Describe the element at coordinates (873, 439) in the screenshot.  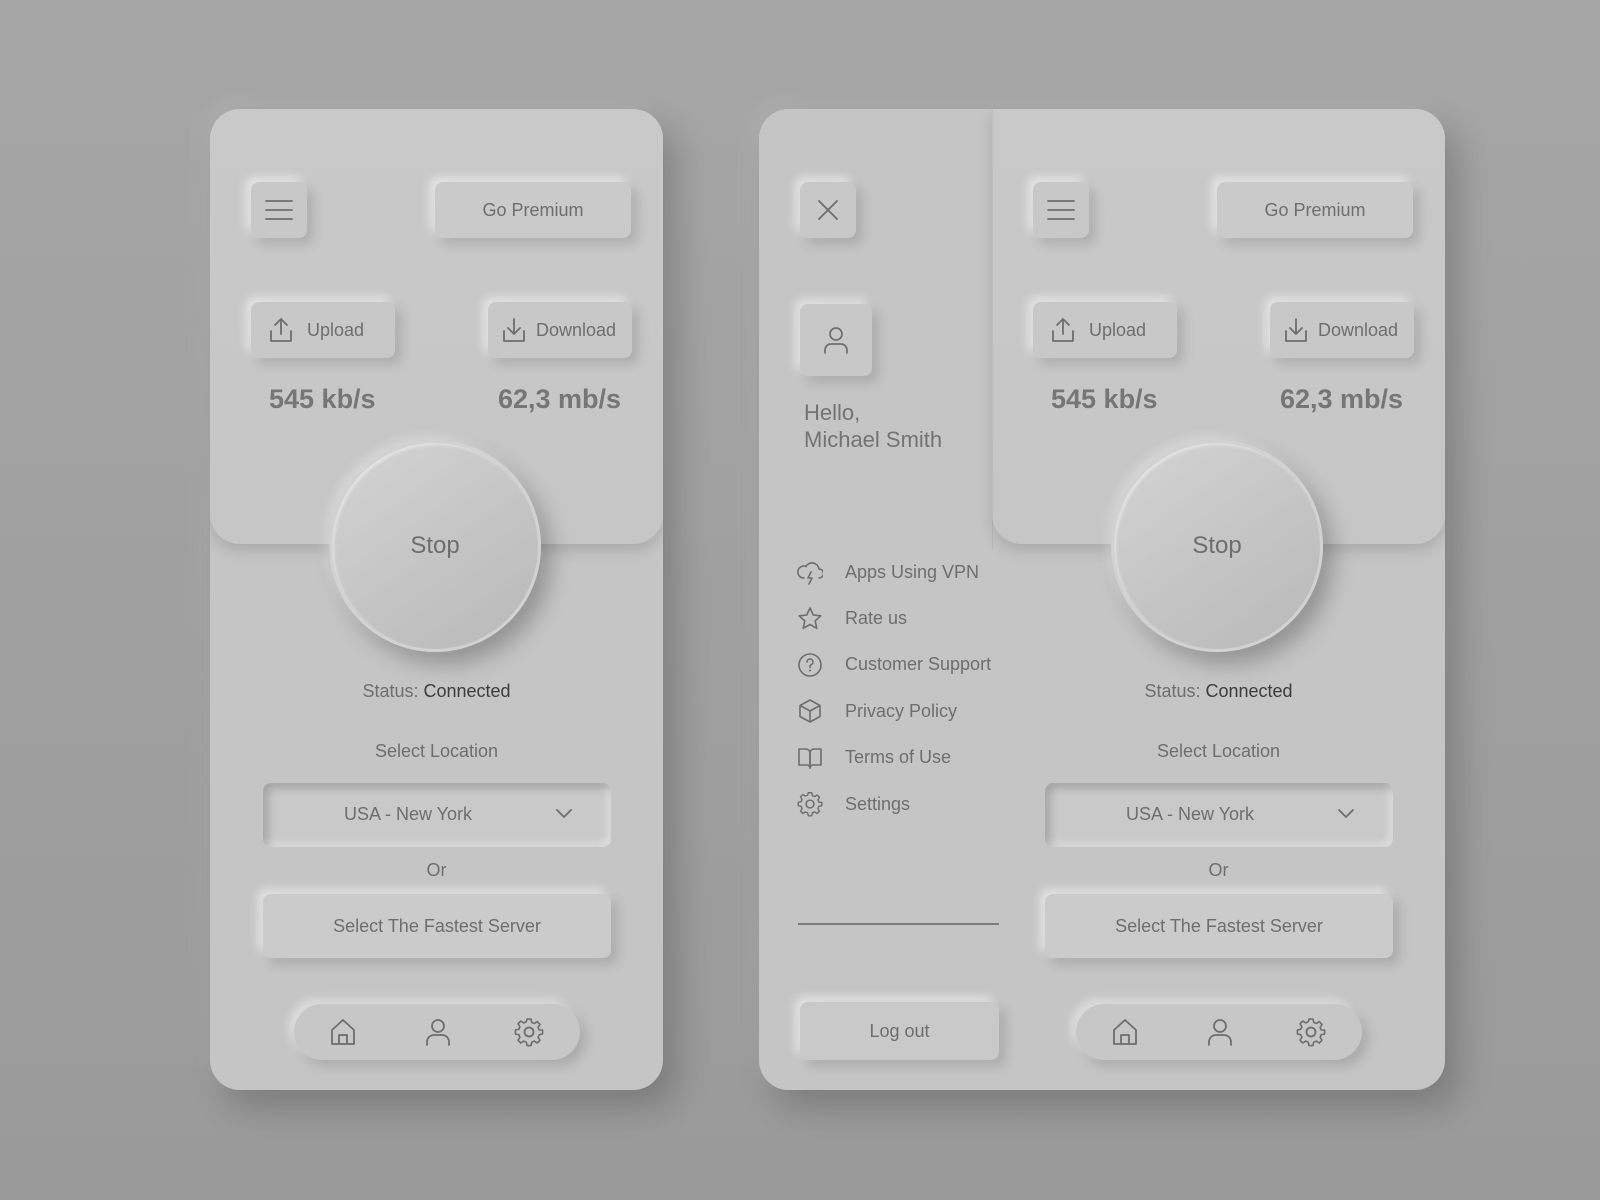
I see `greeting-name: Michael Smith` at that location.